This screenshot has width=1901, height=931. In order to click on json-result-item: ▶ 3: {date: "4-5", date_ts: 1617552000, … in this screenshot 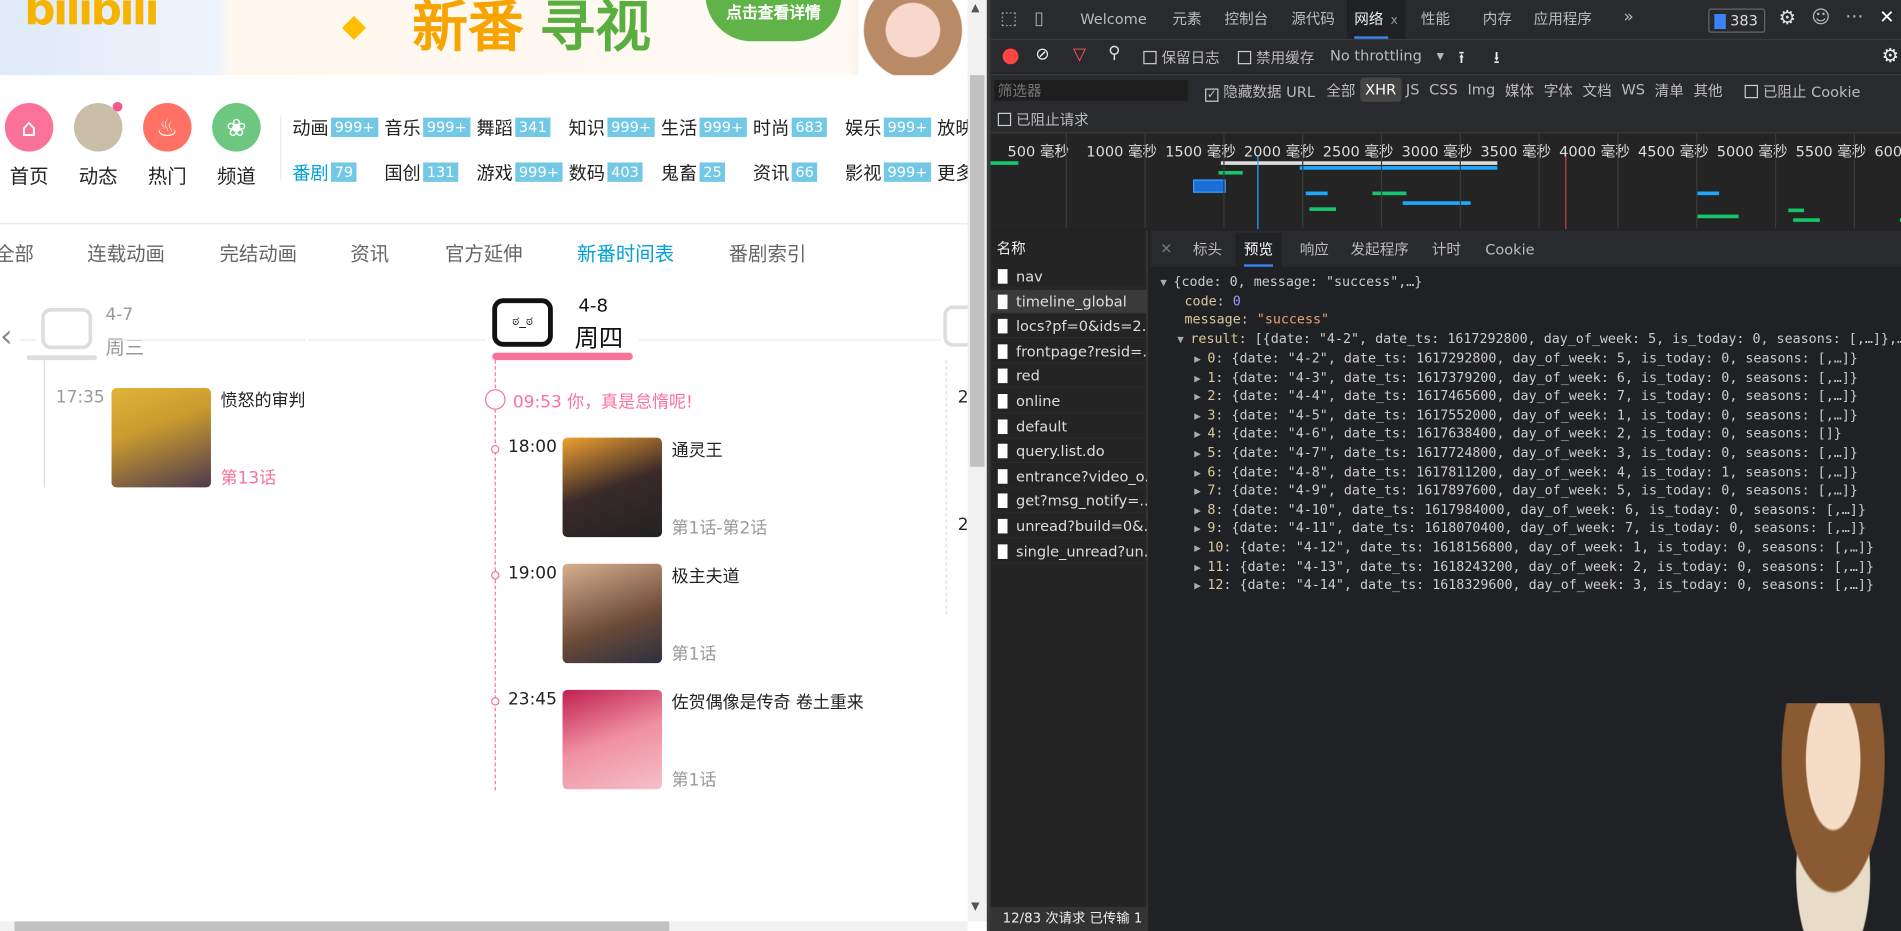, I will do `click(1526, 415)`.